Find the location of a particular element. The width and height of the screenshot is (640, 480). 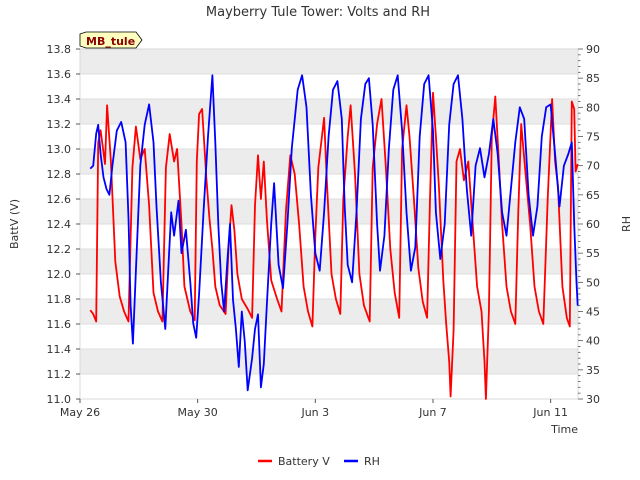

right-tick-label: 40 is located at coordinates (593, 341).